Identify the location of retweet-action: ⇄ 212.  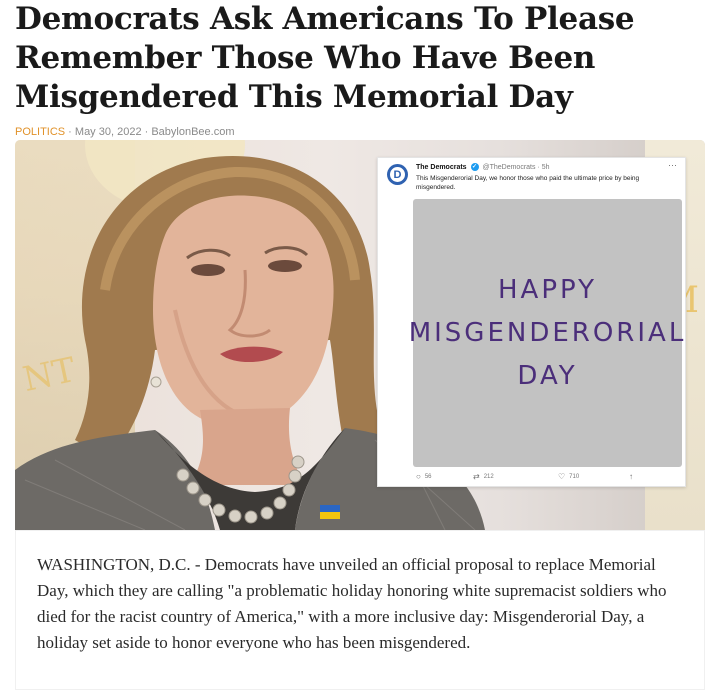
(483, 476).